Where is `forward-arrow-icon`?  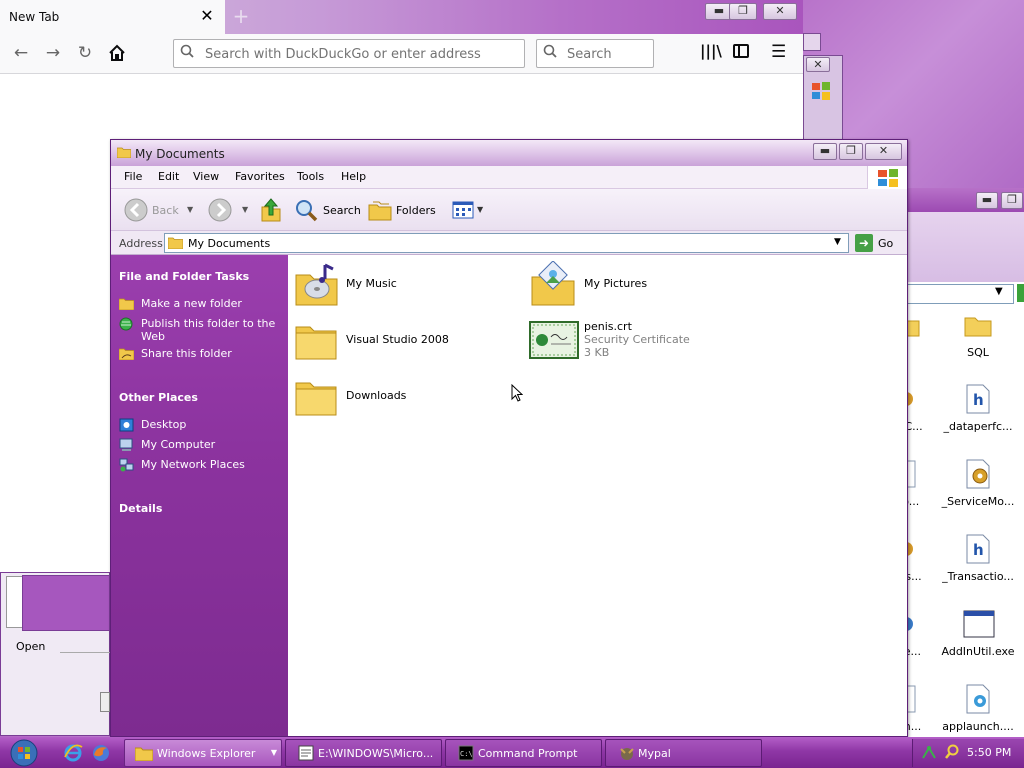
forward-arrow-icon is located at coordinates (220, 211).